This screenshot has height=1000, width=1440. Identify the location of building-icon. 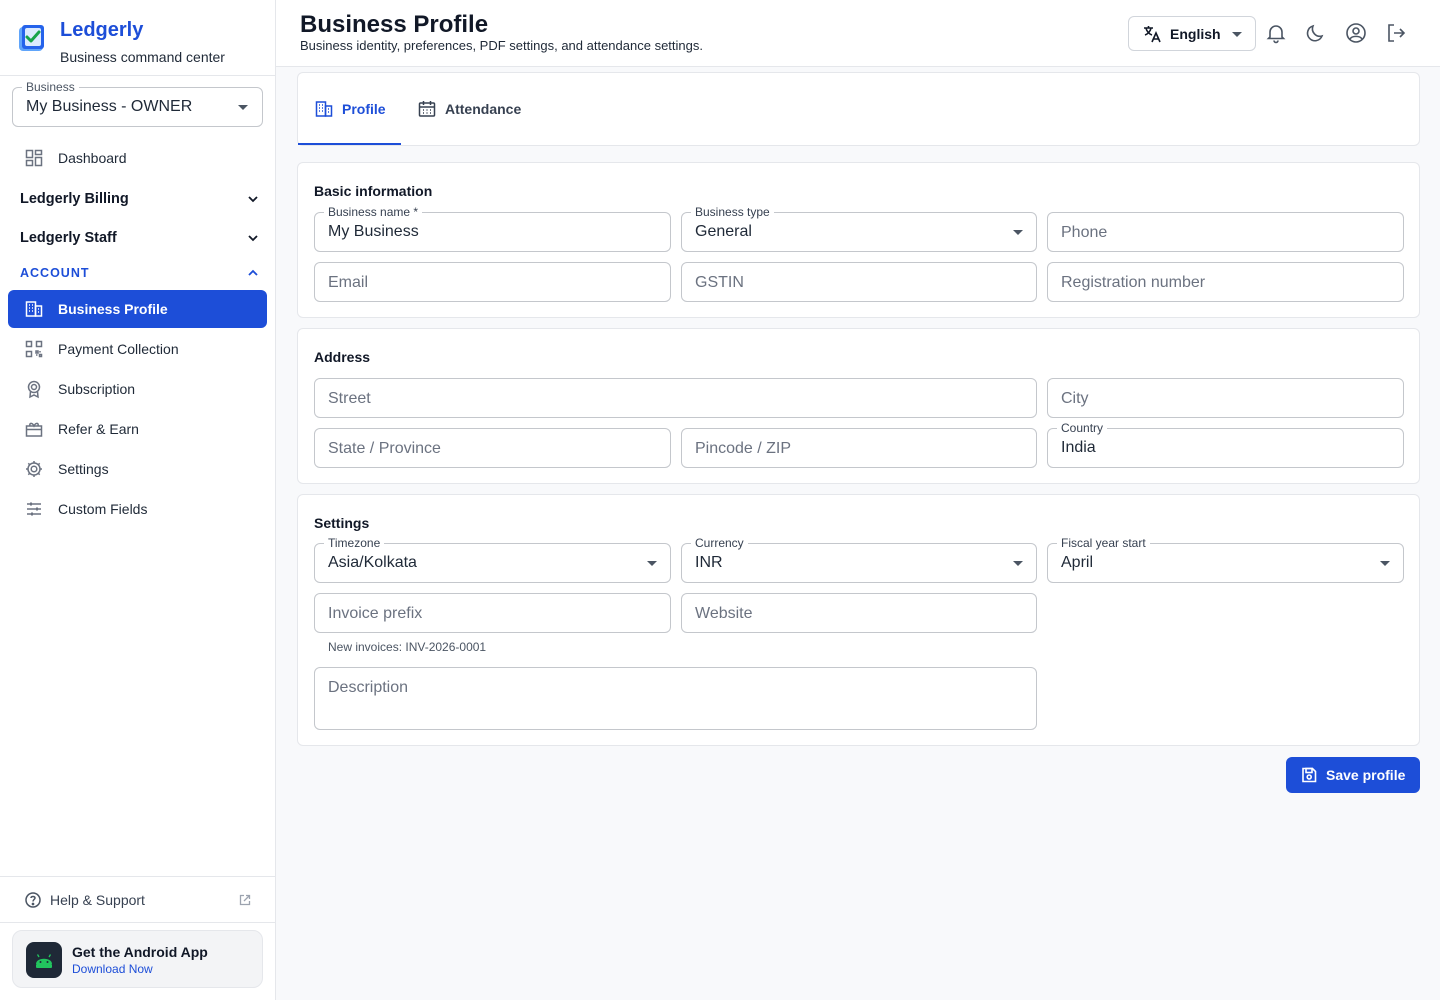
(324, 109).